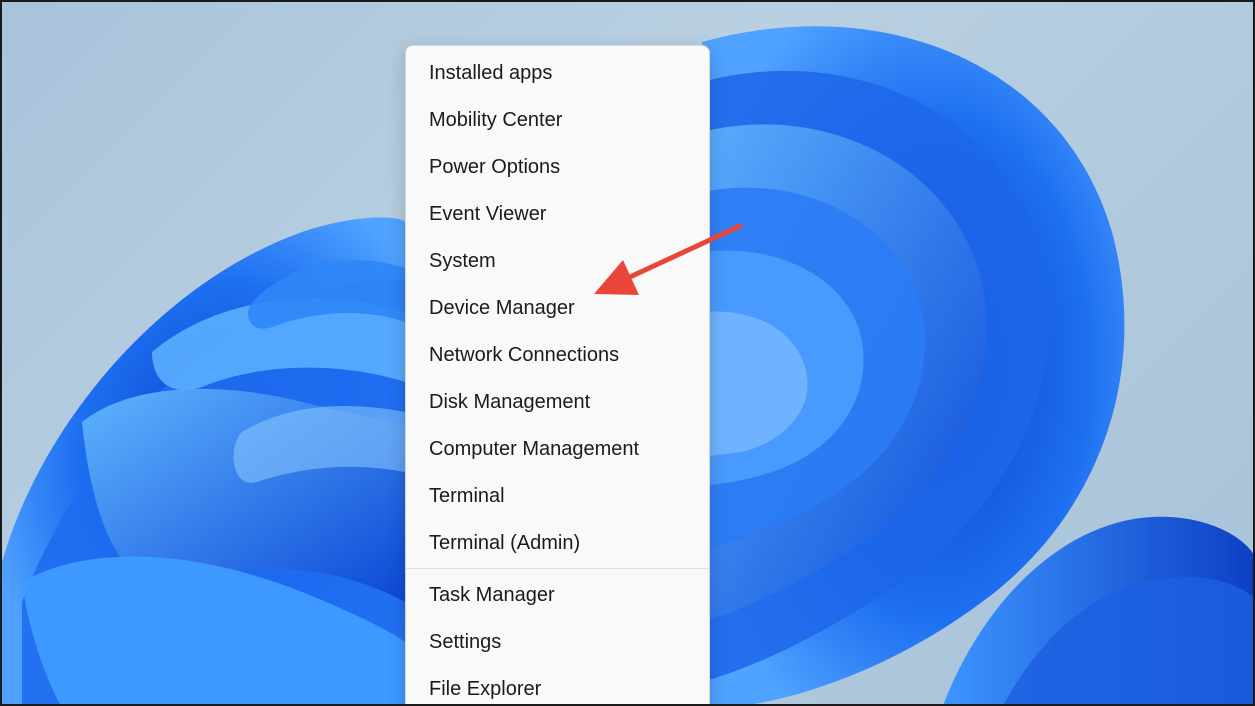 This screenshot has width=1255, height=706. Describe the element at coordinates (557, 402) in the screenshot. I see `menu-item-disk-management: Disk Management` at that location.